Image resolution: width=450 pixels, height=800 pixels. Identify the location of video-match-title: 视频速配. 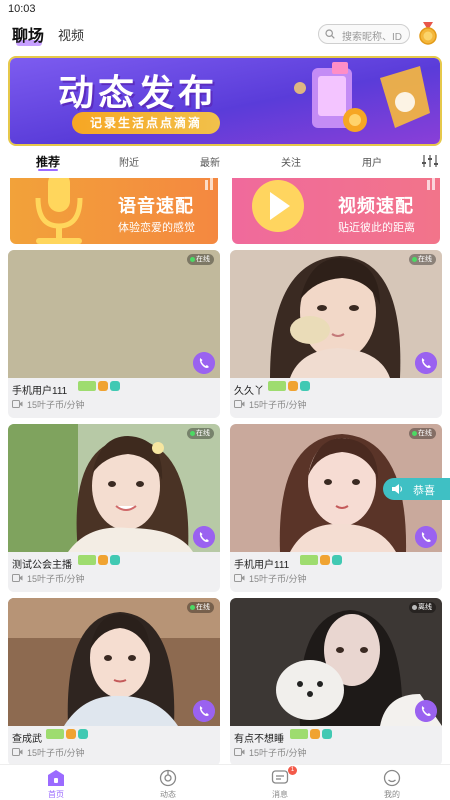
(376, 206).